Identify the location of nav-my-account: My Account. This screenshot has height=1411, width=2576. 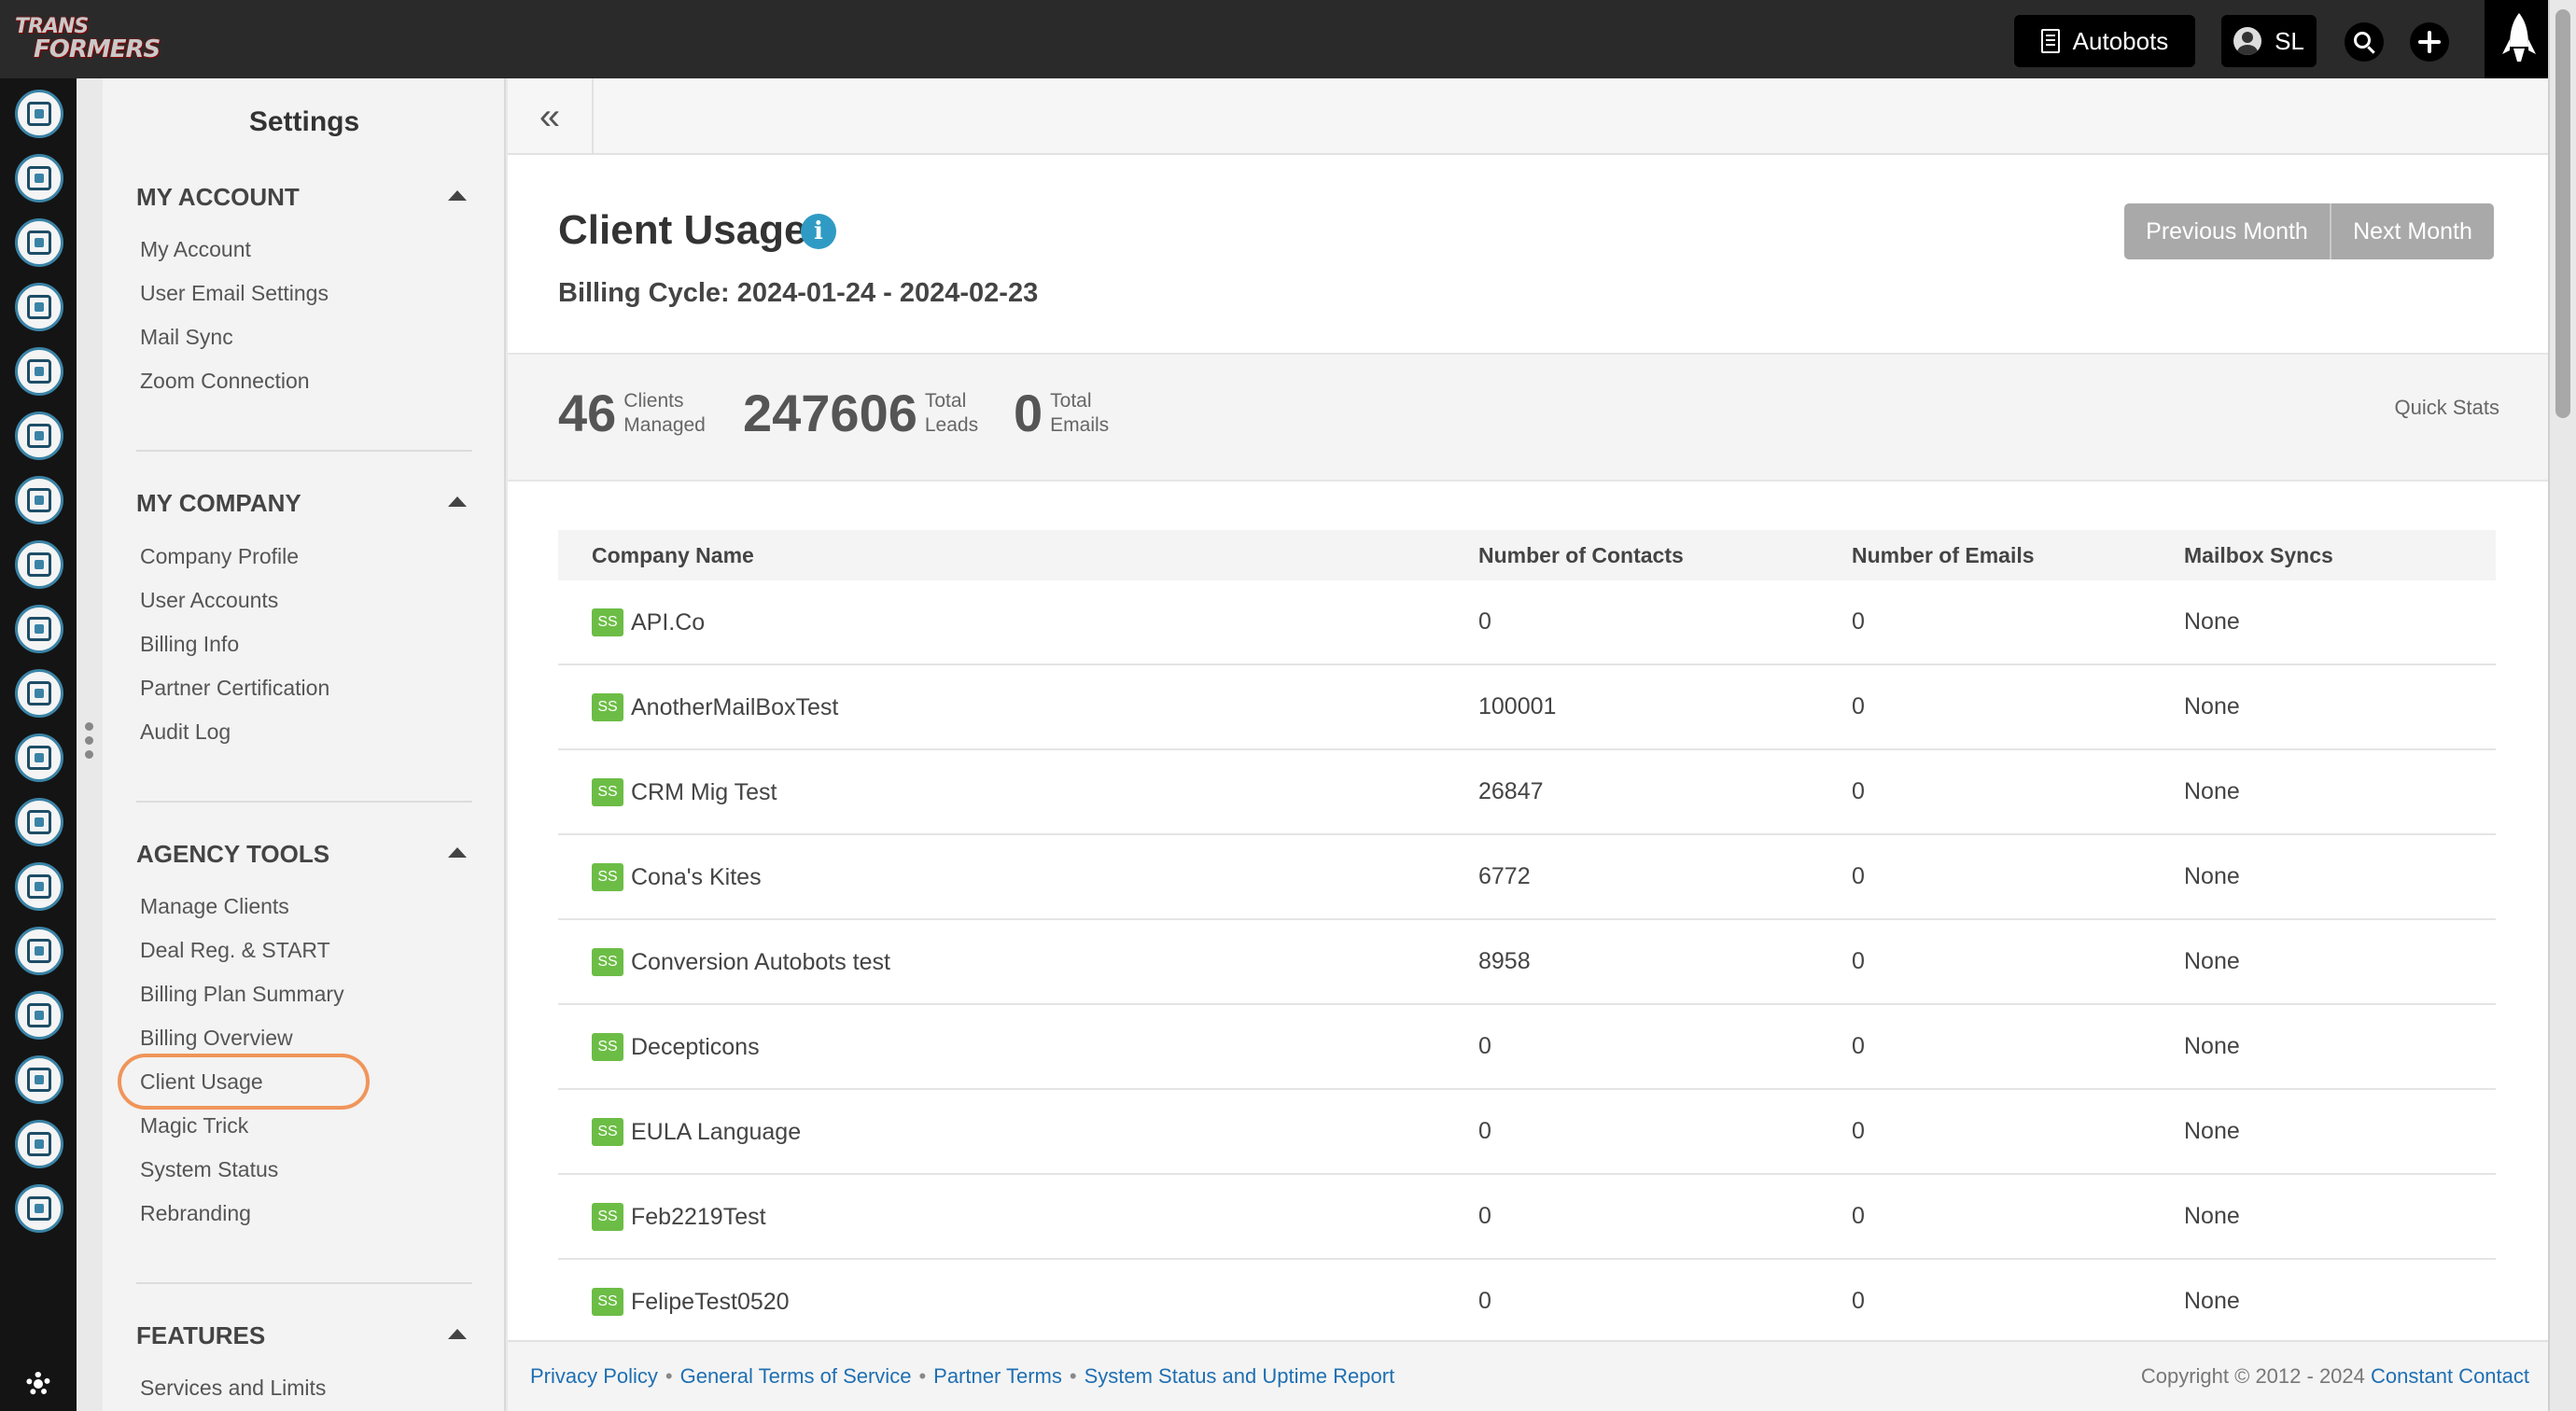
(195, 249).